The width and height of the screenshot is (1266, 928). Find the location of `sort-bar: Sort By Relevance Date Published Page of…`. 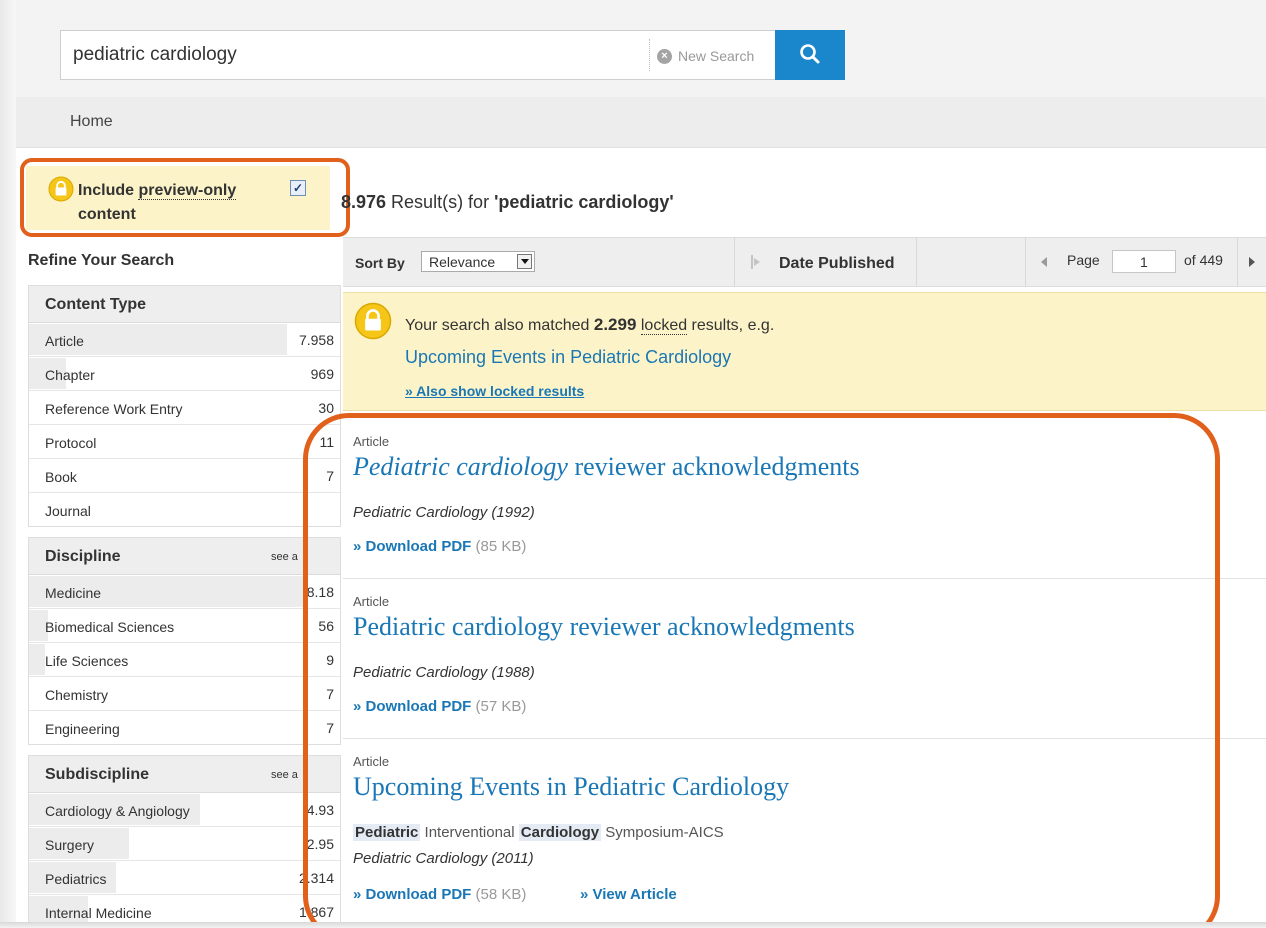

sort-bar: Sort By Relevance Date Published Page of… is located at coordinates (804, 262).